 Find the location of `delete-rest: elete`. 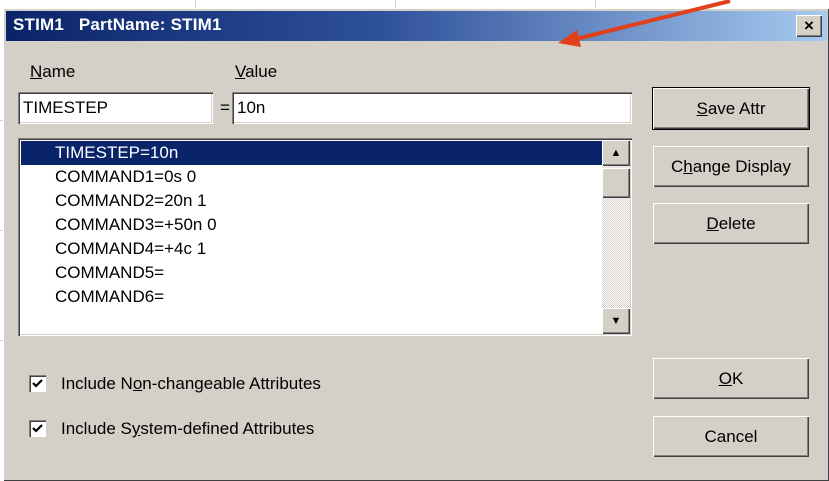

delete-rest: elete is located at coordinates (737, 223).